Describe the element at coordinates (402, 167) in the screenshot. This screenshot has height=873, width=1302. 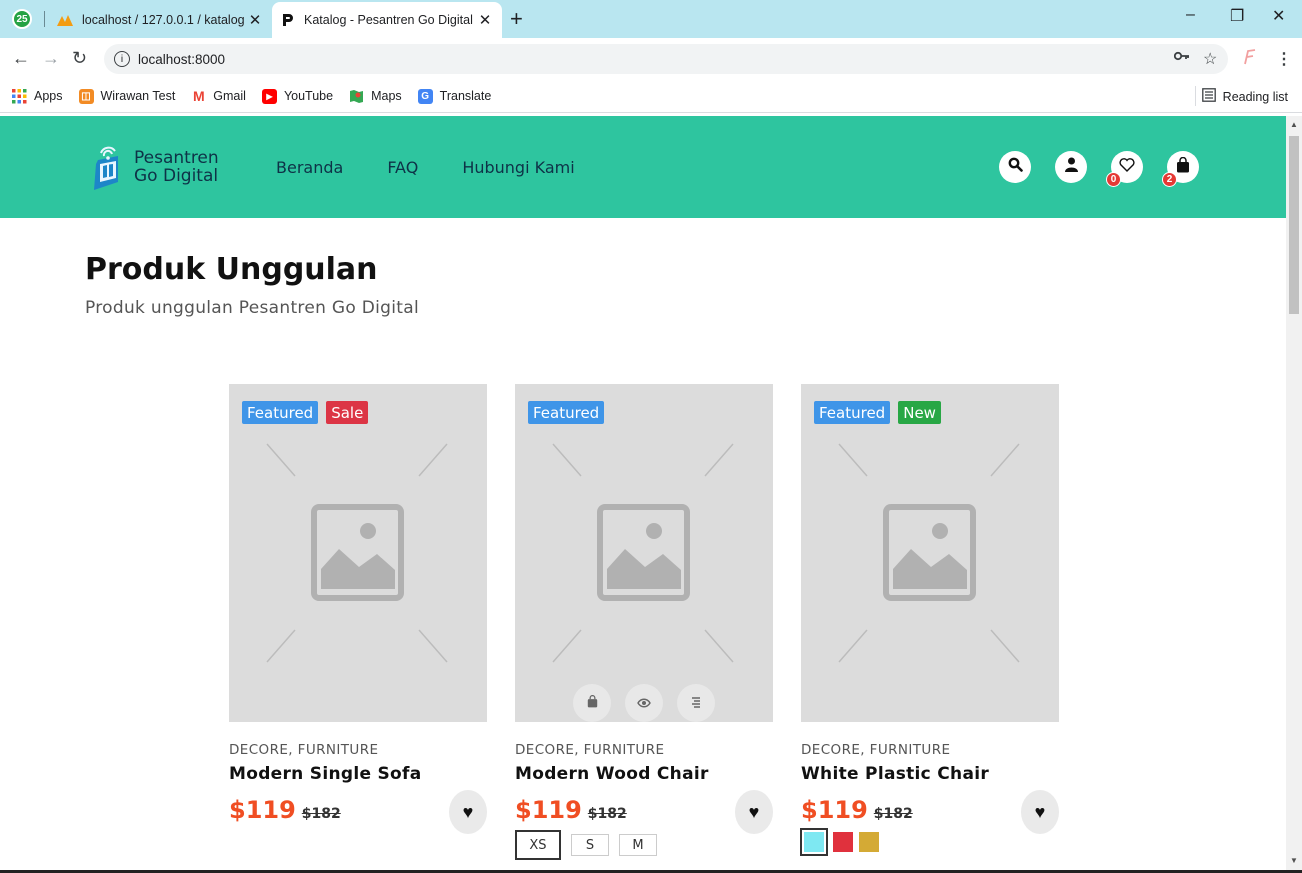
I see `nav-faq: FAQ` at that location.